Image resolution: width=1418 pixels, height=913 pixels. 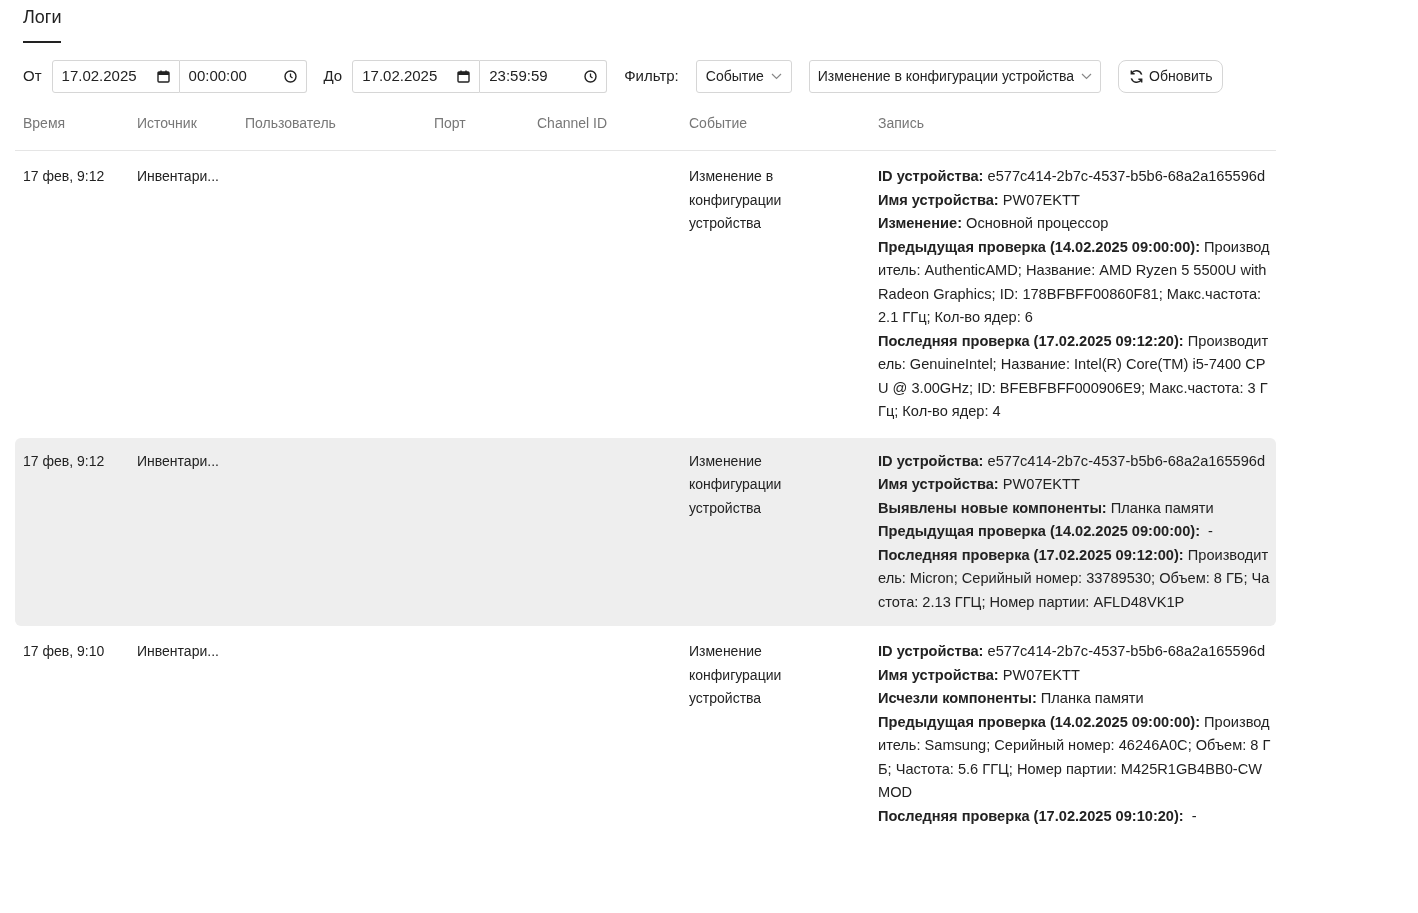 I want to click on time-cell: 17 фев, 9:10, so click(x=64, y=651).